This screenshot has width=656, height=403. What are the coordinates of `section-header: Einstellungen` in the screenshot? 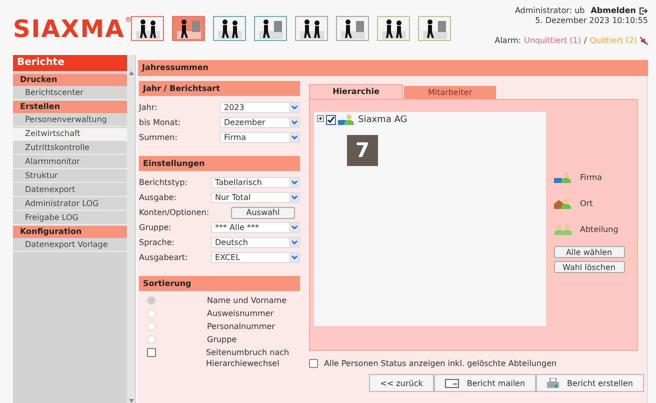 It's located at (219, 163).